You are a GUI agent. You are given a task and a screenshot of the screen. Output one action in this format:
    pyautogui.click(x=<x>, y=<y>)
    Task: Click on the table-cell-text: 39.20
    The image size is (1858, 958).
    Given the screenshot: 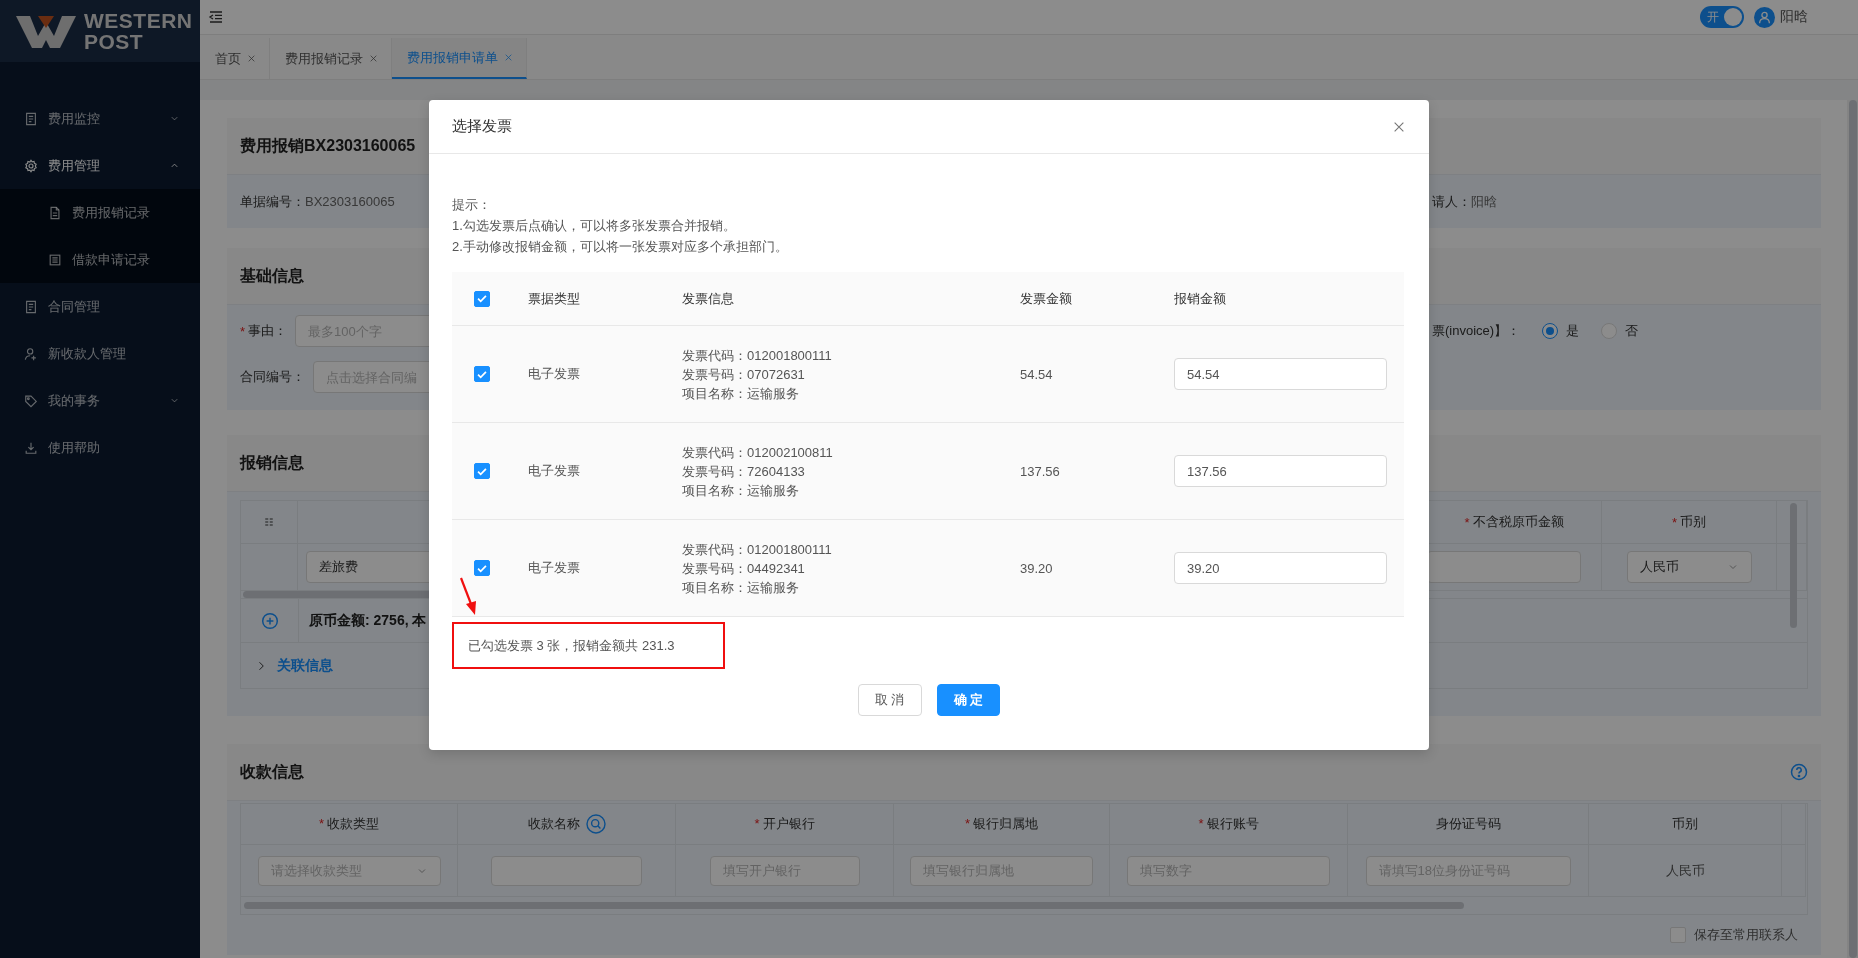 What is the action you would take?
    pyautogui.click(x=1037, y=568)
    